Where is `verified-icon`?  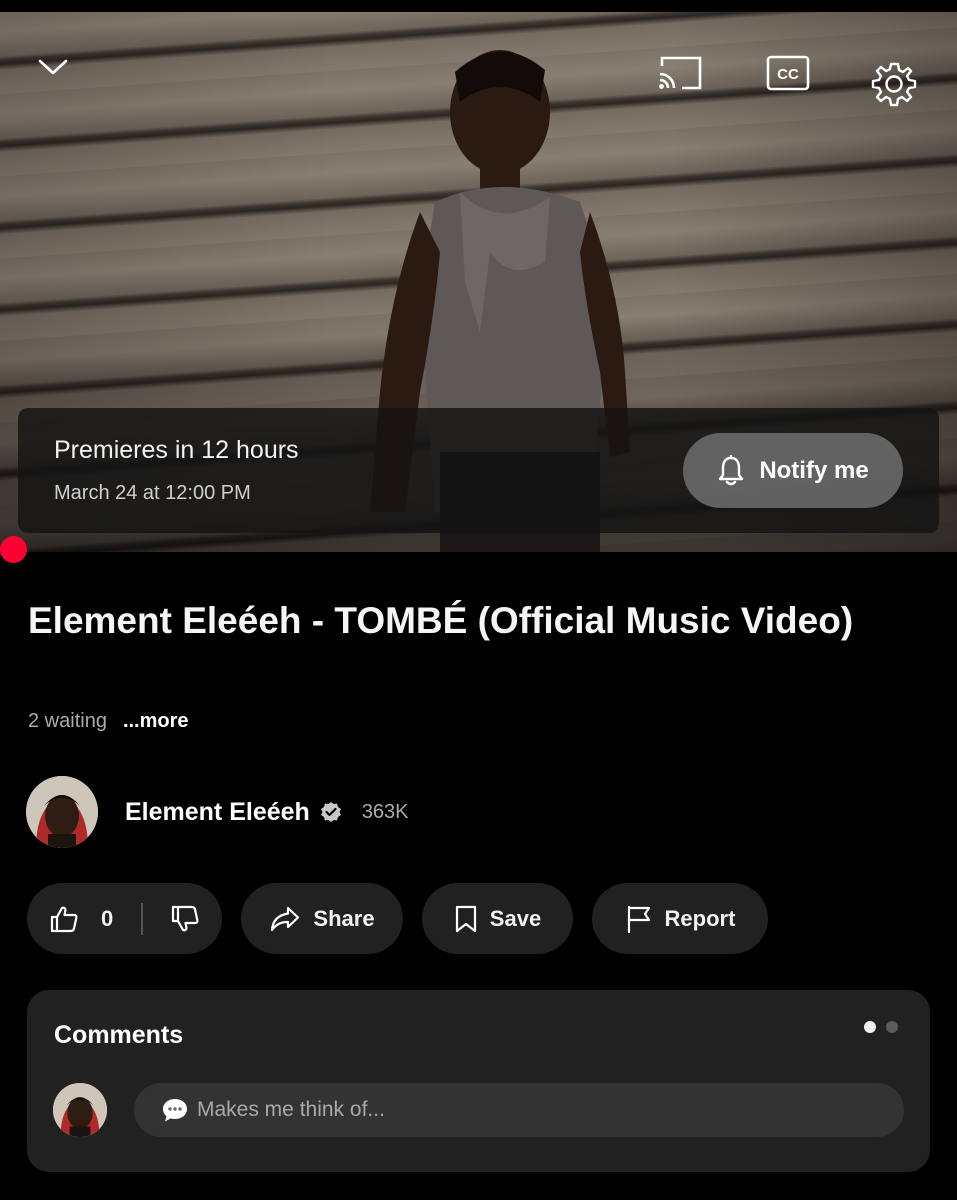
verified-icon is located at coordinates (330, 812).